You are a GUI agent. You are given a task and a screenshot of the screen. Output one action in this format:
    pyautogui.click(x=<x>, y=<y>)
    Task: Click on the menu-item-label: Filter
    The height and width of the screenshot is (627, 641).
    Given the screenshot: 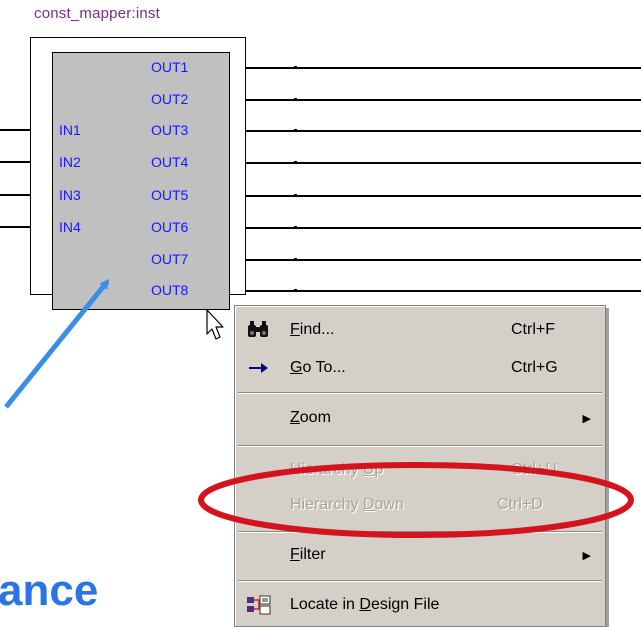 What is the action you would take?
    pyautogui.click(x=308, y=554)
    